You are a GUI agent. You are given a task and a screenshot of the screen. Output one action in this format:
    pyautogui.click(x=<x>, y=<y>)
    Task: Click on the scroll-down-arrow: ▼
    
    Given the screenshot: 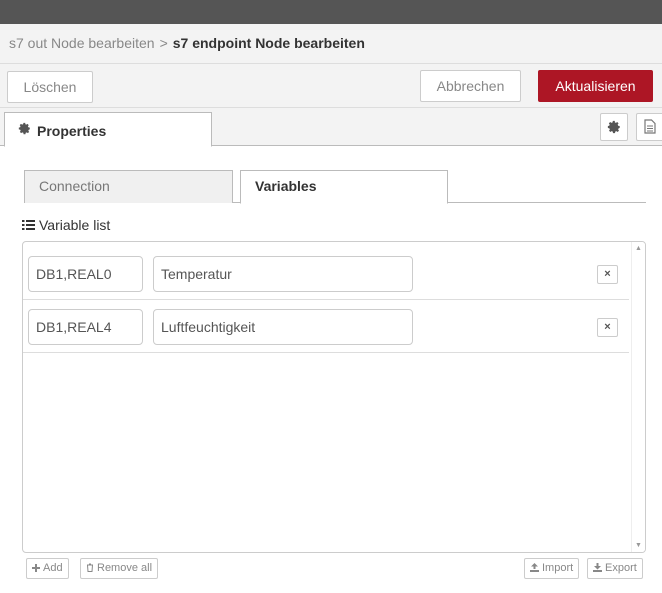 What is the action you would take?
    pyautogui.click(x=638, y=545)
    